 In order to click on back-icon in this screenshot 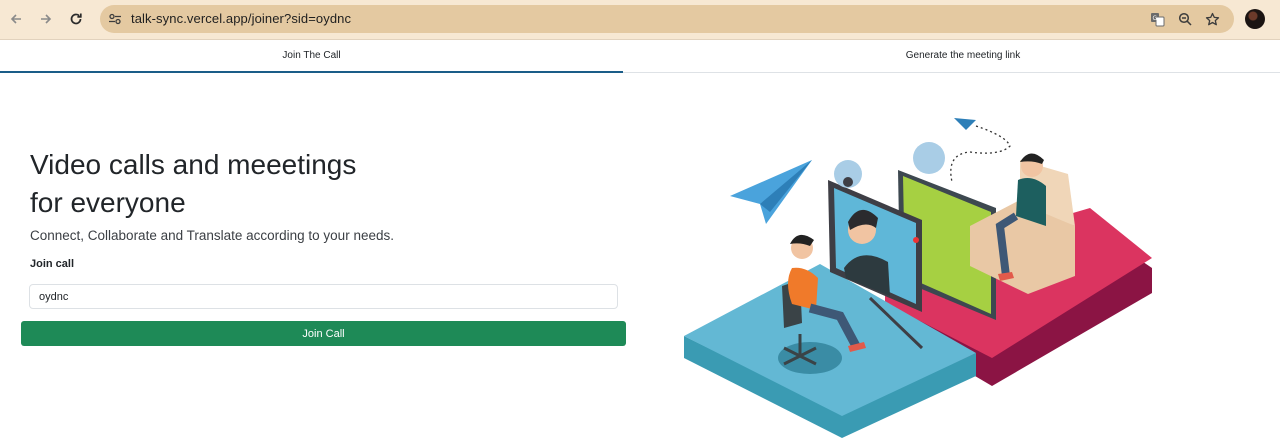, I will do `click(16, 19)`.